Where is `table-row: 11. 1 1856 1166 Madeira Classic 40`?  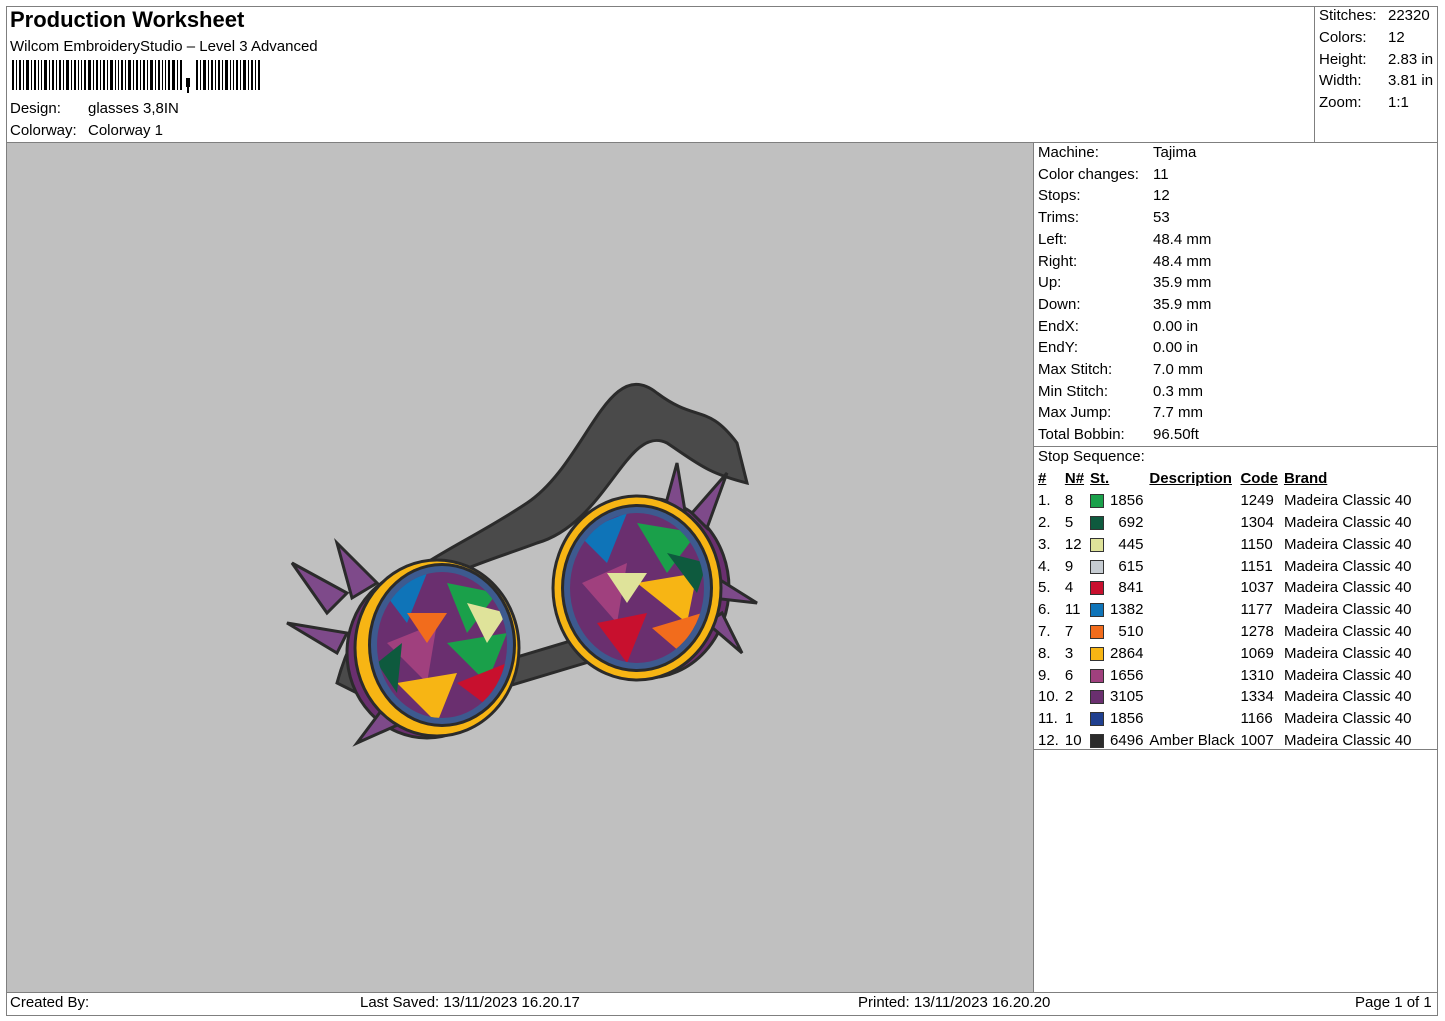 table-row: 11. 1 1856 1166 Madeira Classic 40 is located at coordinates (1225, 719).